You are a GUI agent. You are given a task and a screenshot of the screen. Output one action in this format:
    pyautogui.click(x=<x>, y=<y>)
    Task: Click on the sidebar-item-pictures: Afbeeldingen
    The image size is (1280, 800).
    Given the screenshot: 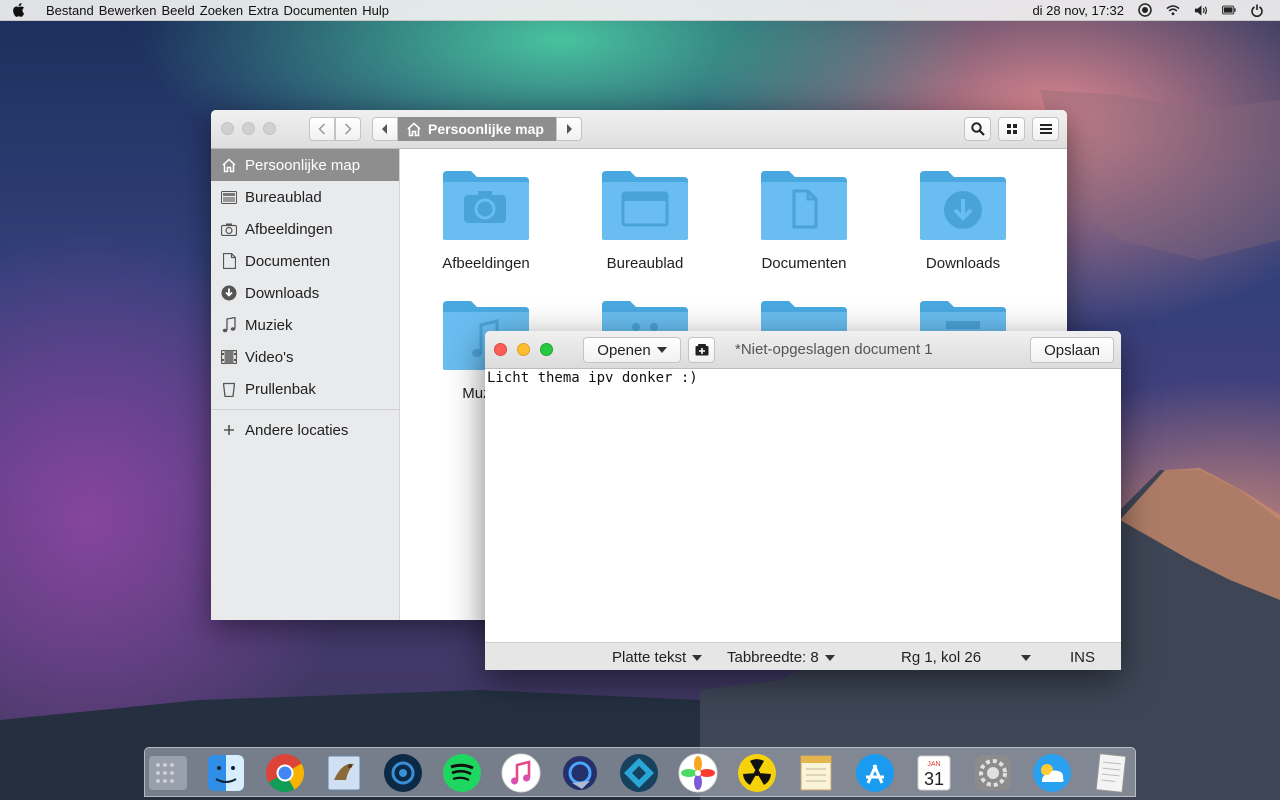 What is the action you would take?
    pyautogui.click(x=305, y=229)
    